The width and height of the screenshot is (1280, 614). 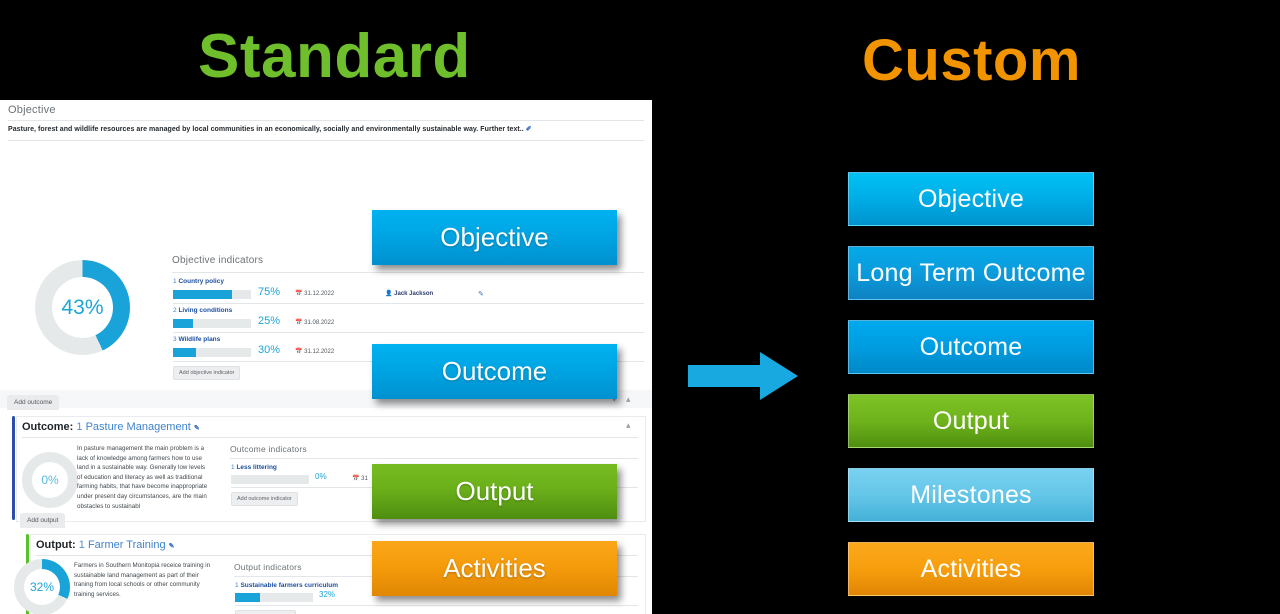 I want to click on output-heading: Output: 1 Farmer Training ✎, so click(x=105, y=545).